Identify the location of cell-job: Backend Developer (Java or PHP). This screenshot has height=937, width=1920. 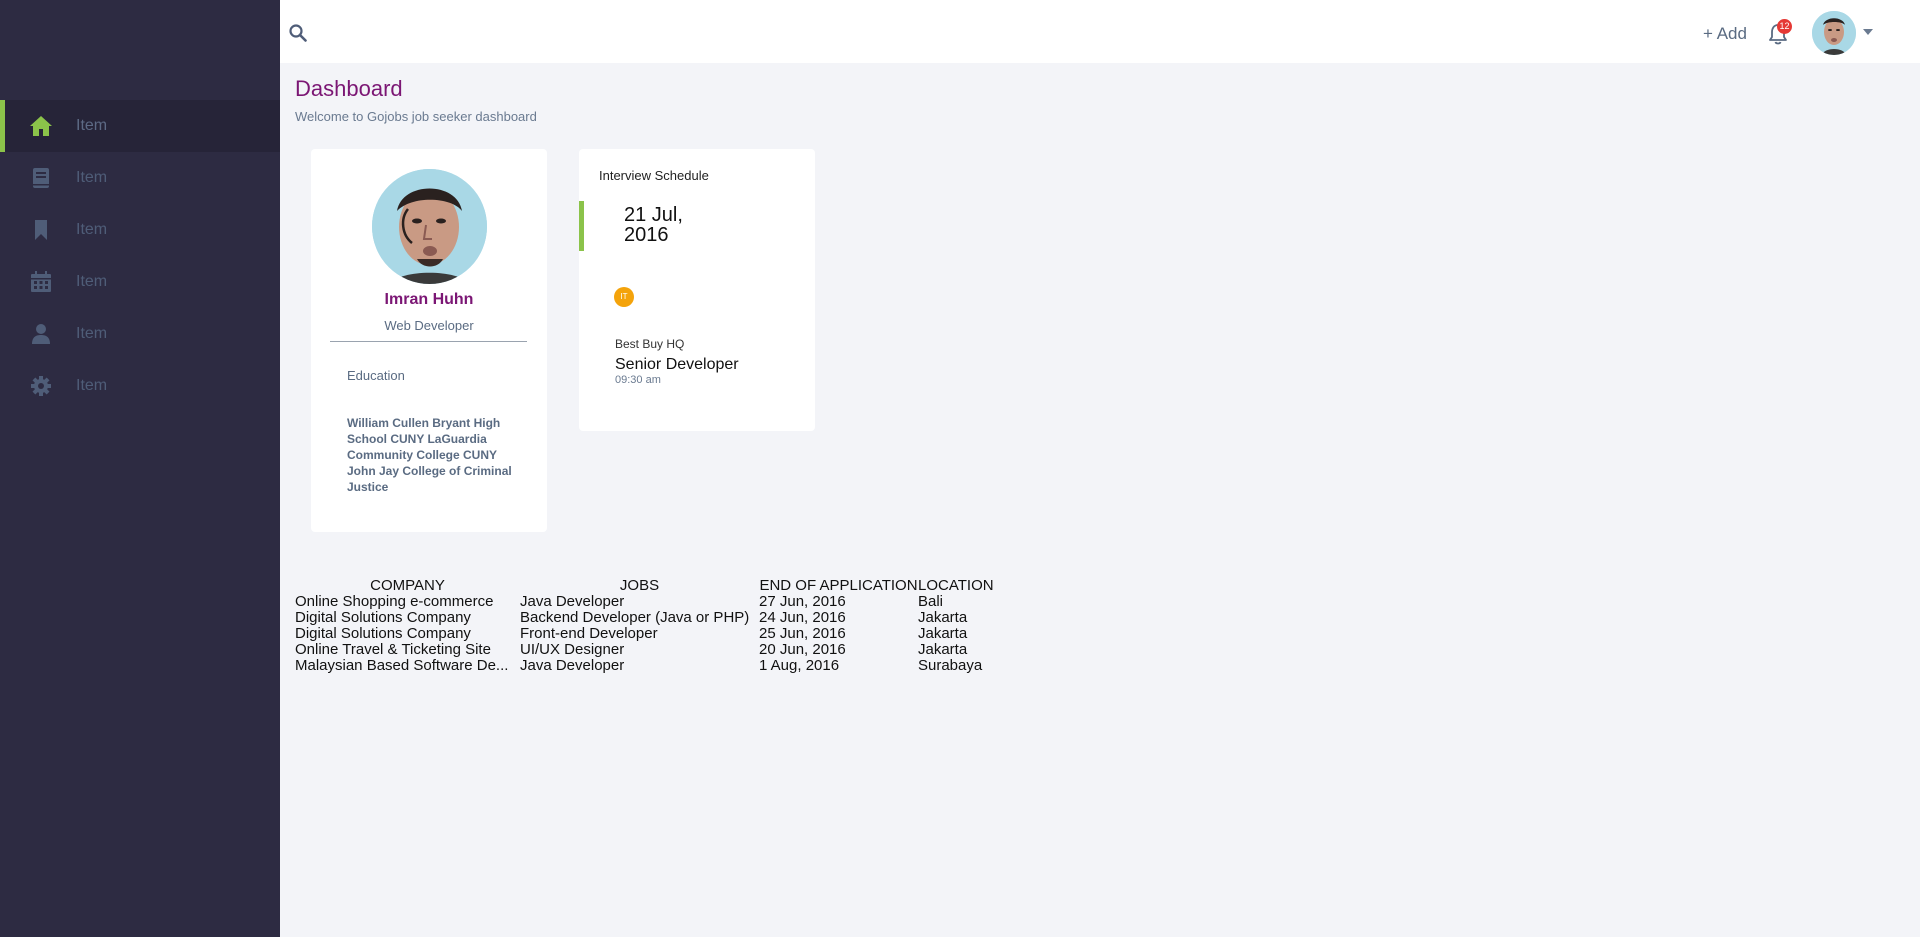
(635, 617).